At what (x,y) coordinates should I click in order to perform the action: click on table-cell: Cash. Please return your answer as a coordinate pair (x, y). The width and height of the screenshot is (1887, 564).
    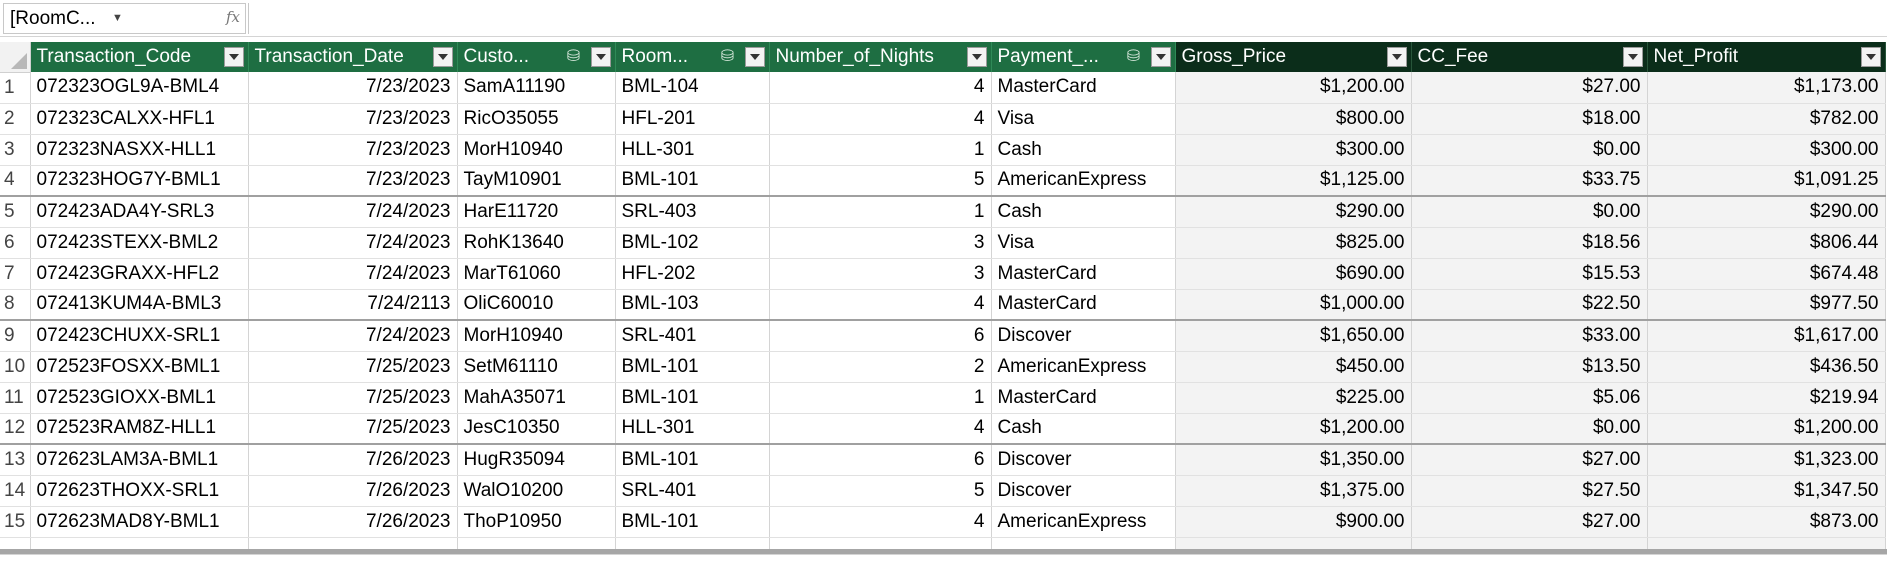
    Looking at the image, I should click on (1083, 150).